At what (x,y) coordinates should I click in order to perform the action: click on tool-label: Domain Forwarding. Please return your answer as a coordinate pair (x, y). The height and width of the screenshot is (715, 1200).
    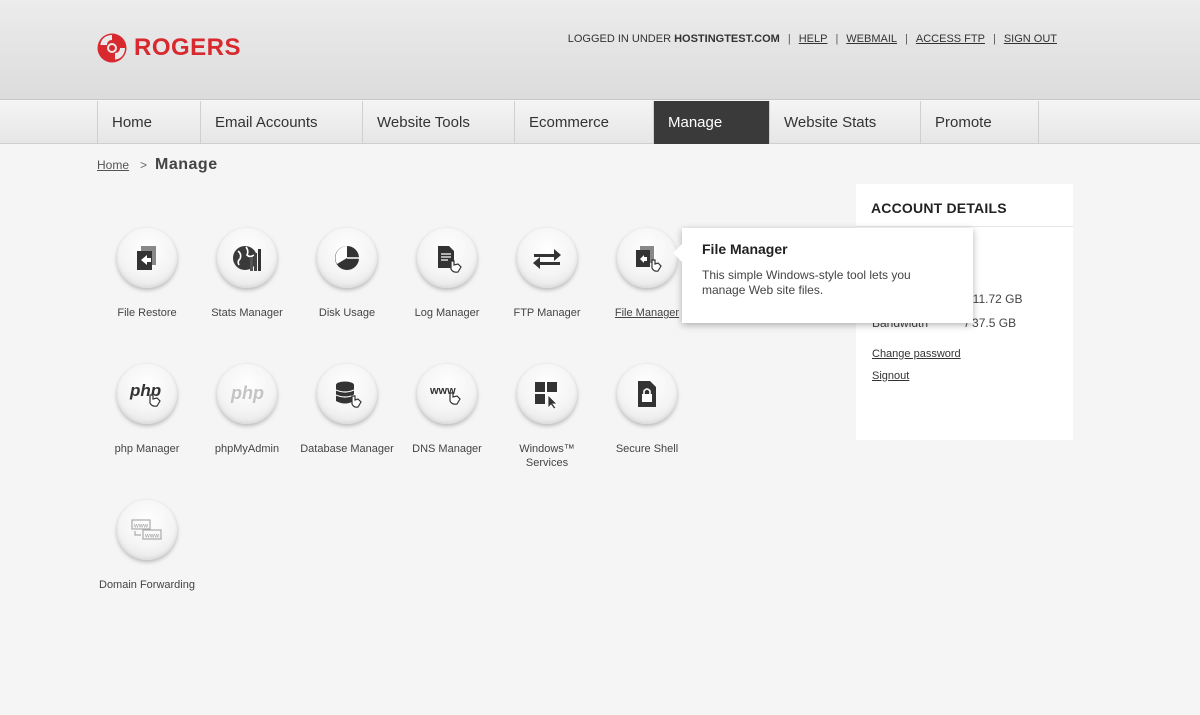
    Looking at the image, I should click on (147, 585).